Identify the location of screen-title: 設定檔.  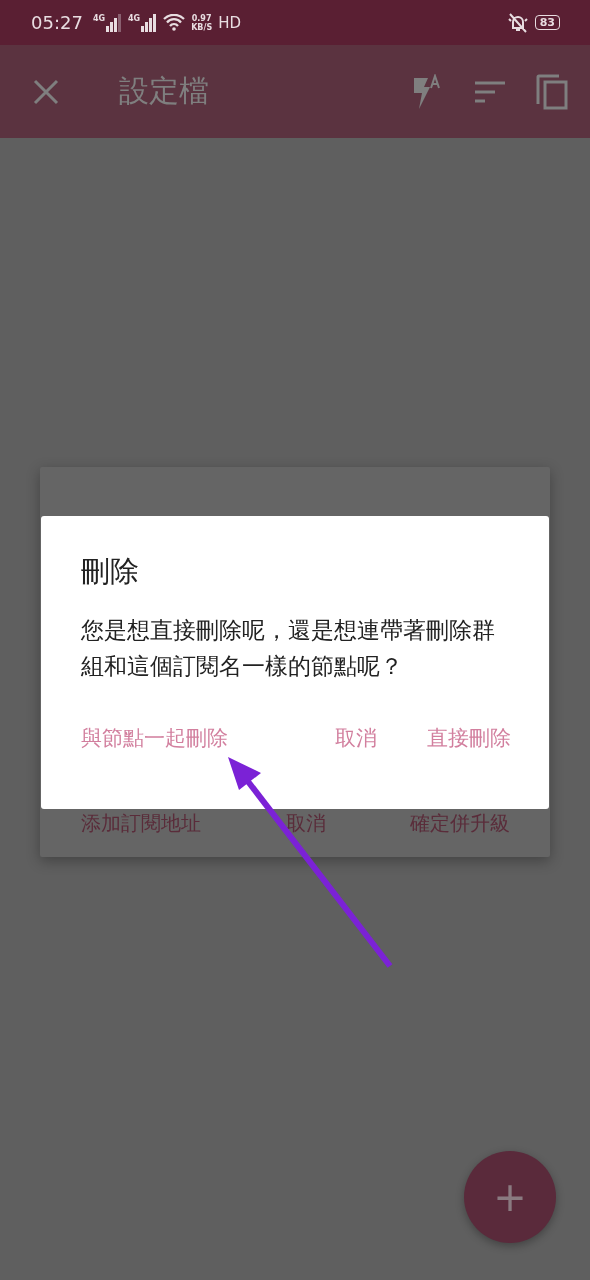
(164, 91).